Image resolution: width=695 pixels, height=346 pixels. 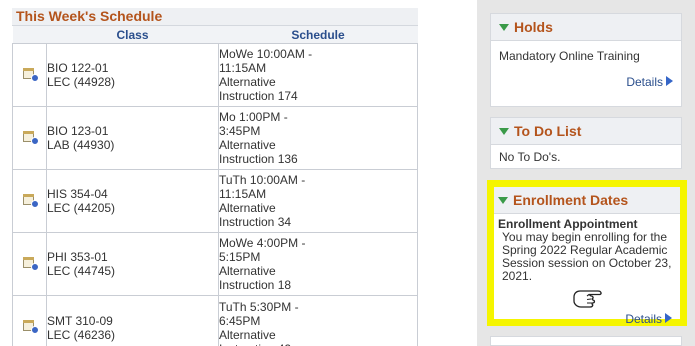 What do you see at coordinates (585, 319) in the screenshot?
I see `enrollment-details-link: Details` at bounding box center [585, 319].